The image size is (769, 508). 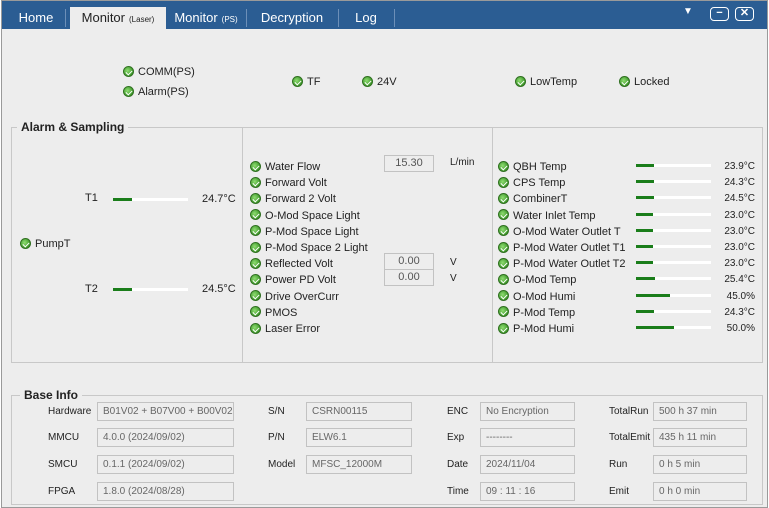 I want to click on field-label-mmcu: MMCU, so click(x=64, y=437).